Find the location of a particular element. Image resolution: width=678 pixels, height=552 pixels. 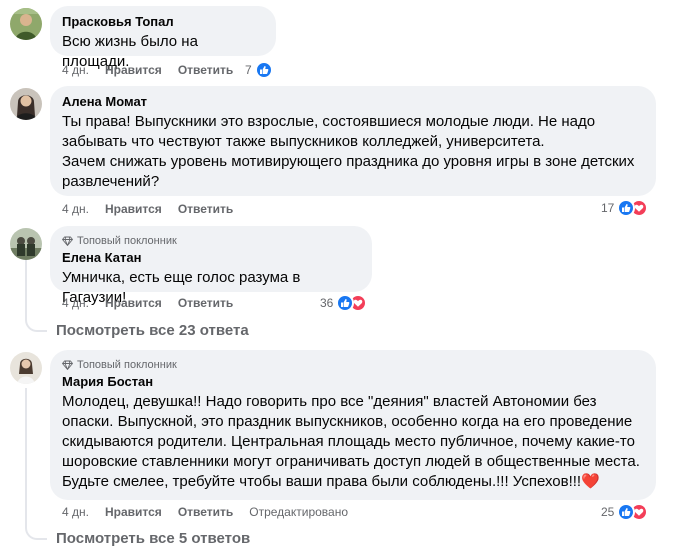

edited-label: Отредактировано is located at coordinates (298, 512).